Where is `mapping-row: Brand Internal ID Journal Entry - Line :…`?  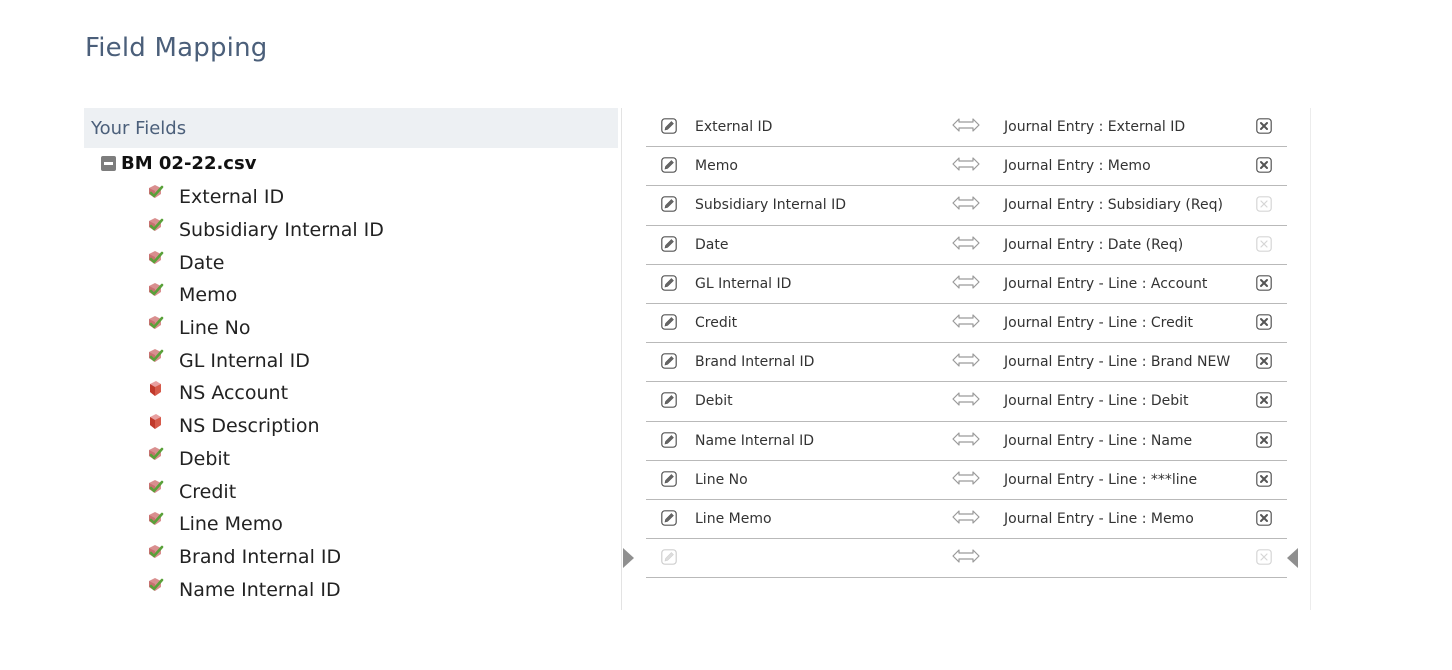 mapping-row: Brand Internal ID Journal Entry - Line :… is located at coordinates (966, 363).